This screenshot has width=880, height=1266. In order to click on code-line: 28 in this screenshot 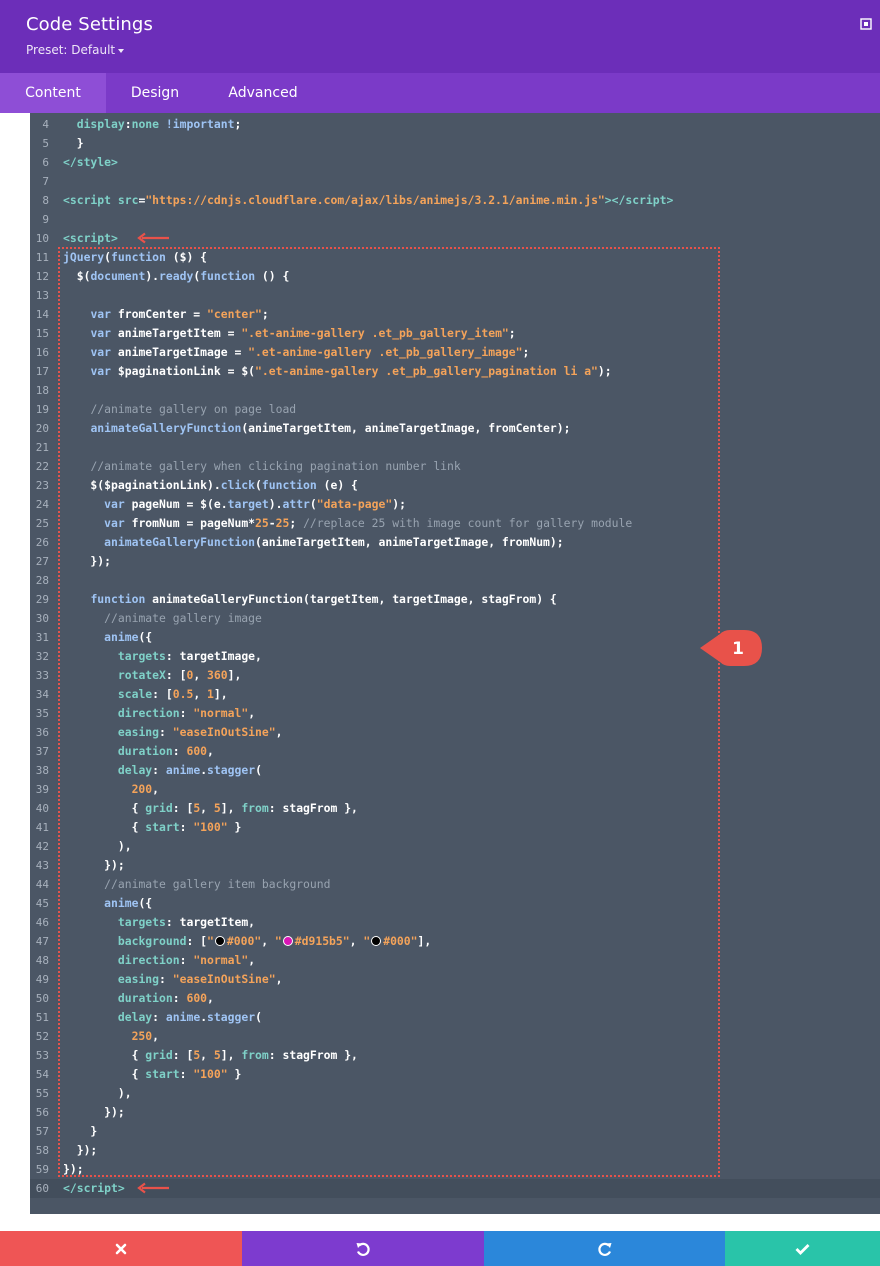, I will do `click(455, 580)`.